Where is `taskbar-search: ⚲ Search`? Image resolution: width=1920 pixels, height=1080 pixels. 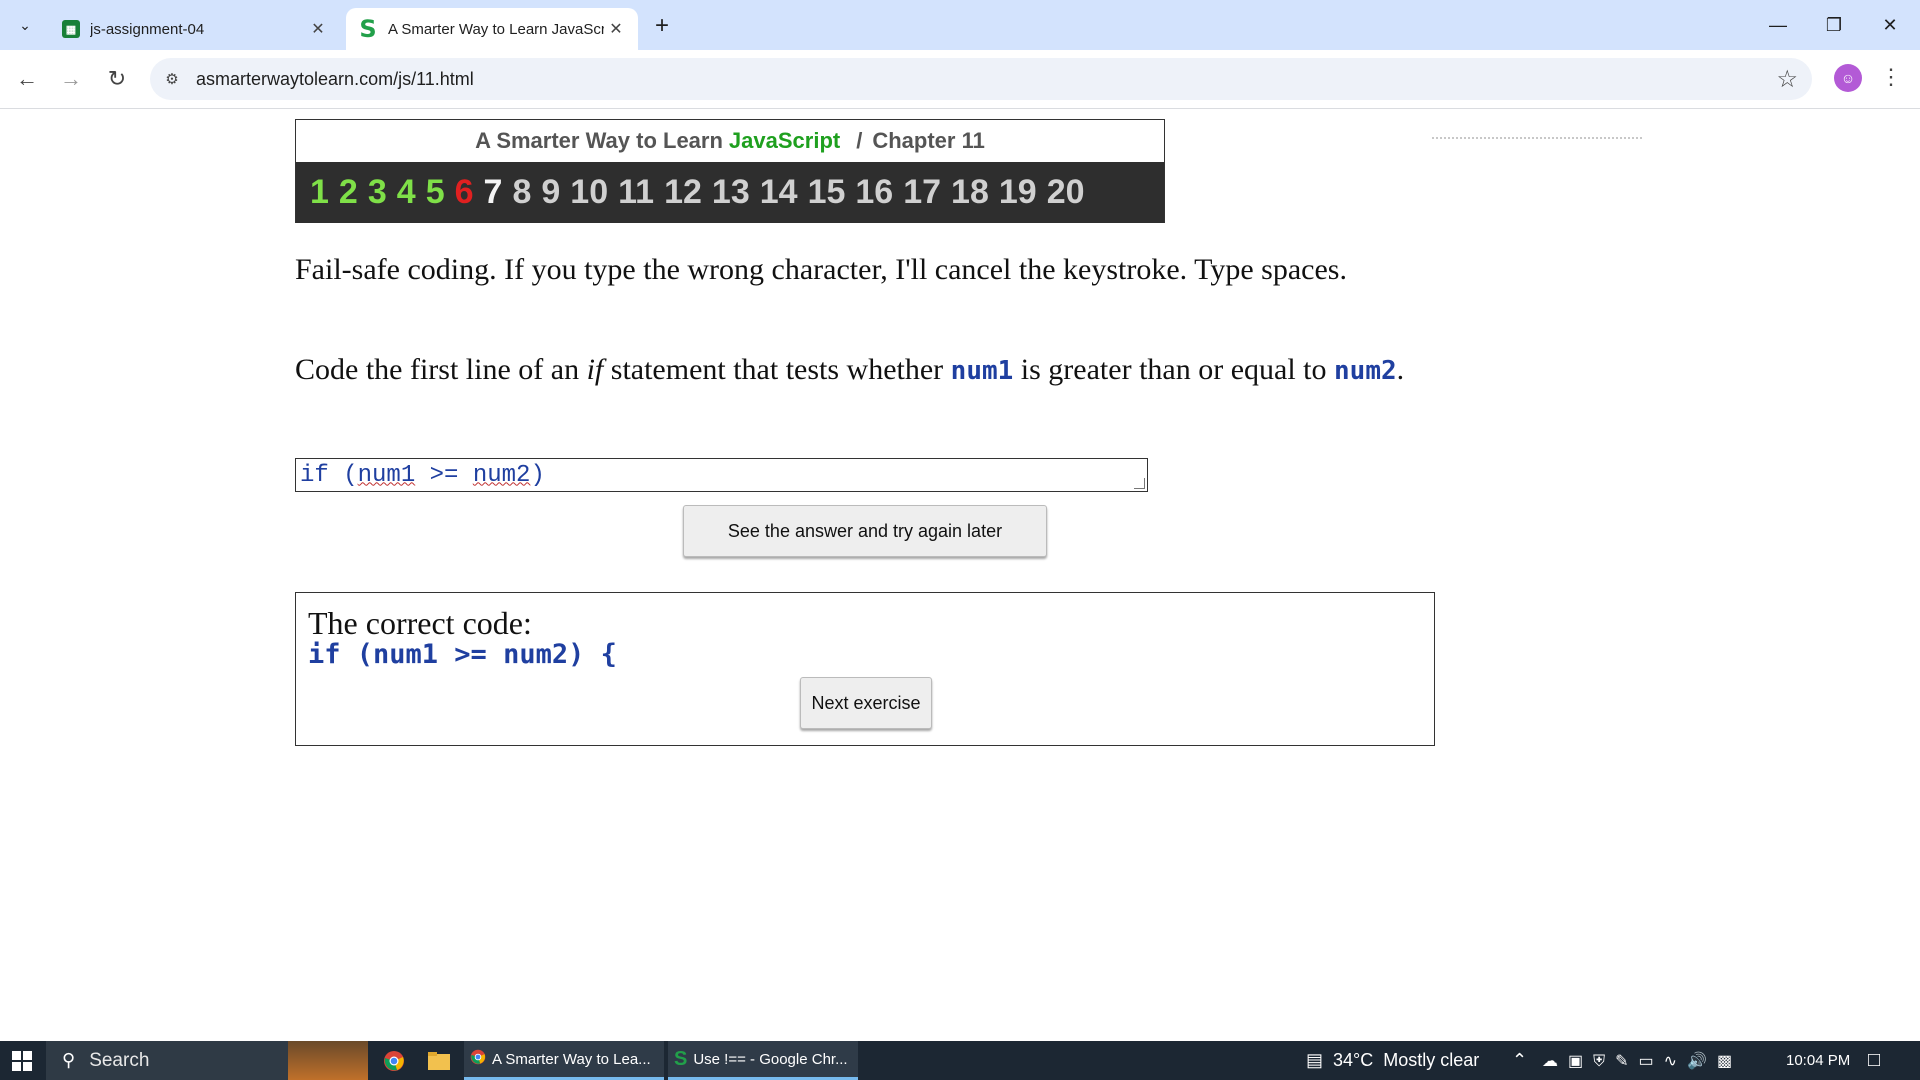 taskbar-search: ⚲ Search is located at coordinates (207, 1060).